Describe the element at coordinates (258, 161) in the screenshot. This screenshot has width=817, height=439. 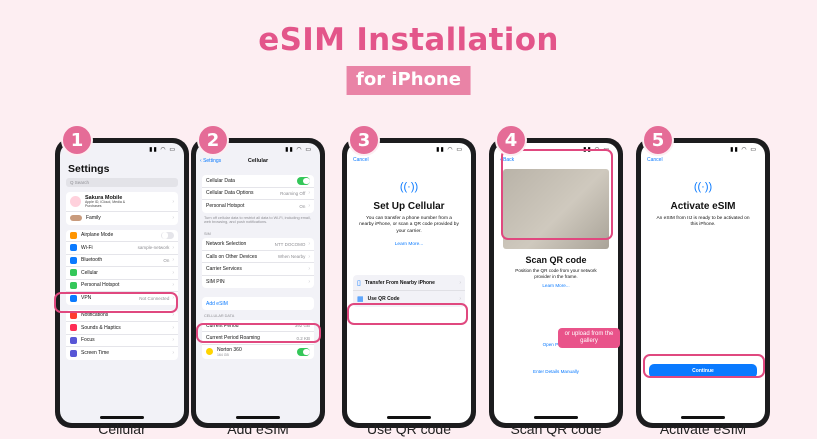
I see `nav-bar: ‹ Settings Cellular` at that location.